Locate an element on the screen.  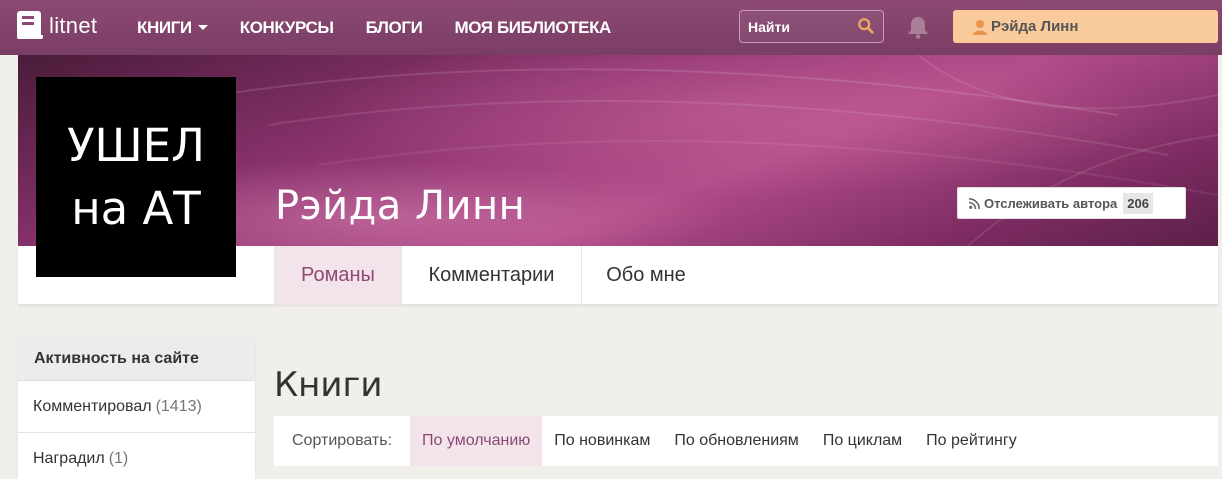
sidebar-item-awarded: Наградил (1) is located at coordinates (136, 456).